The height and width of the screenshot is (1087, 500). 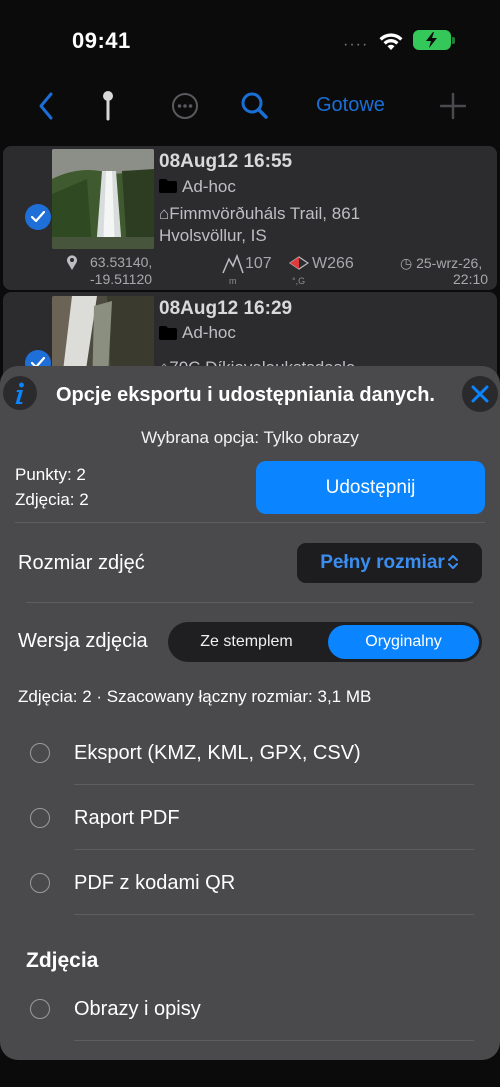 What do you see at coordinates (254, 106) in the screenshot?
I see `search-icon` at bounding box center [254, 106].